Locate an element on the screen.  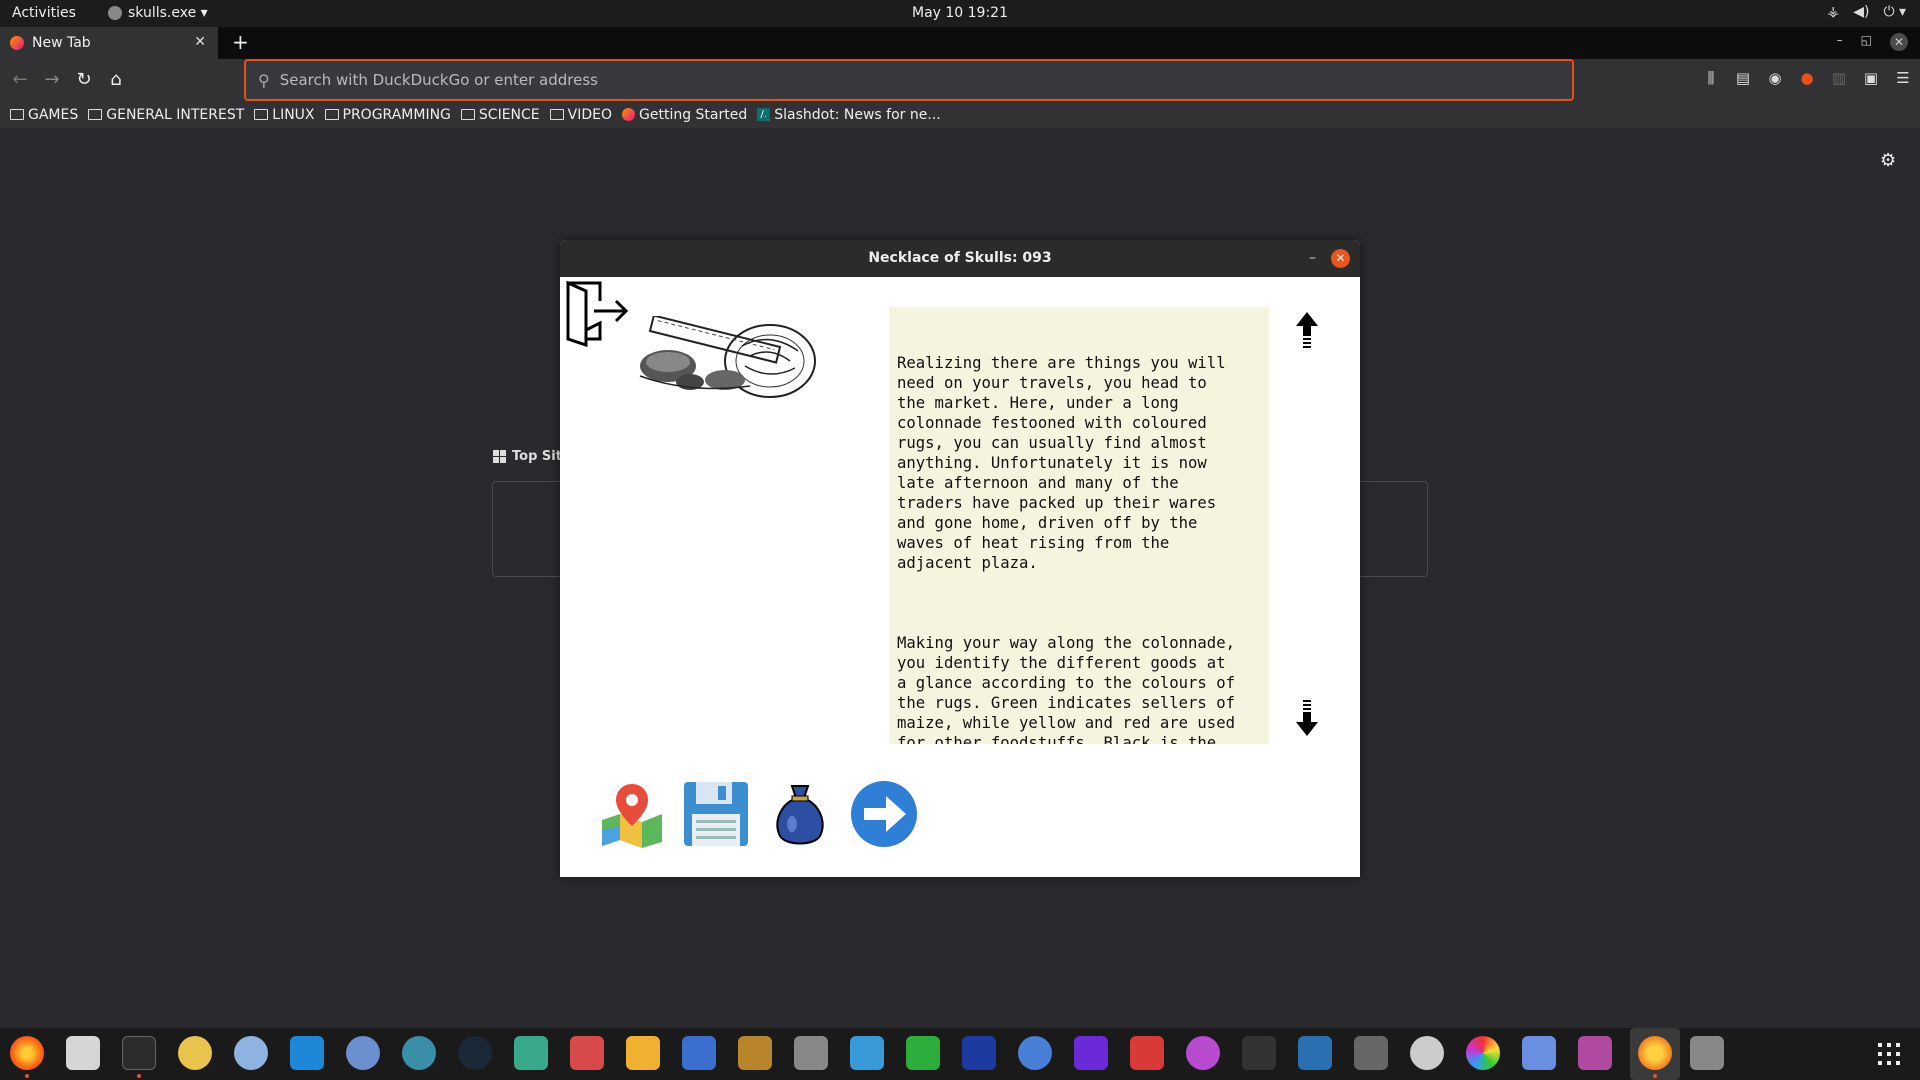
terminal-icon is located at coordinates (139, 1053).